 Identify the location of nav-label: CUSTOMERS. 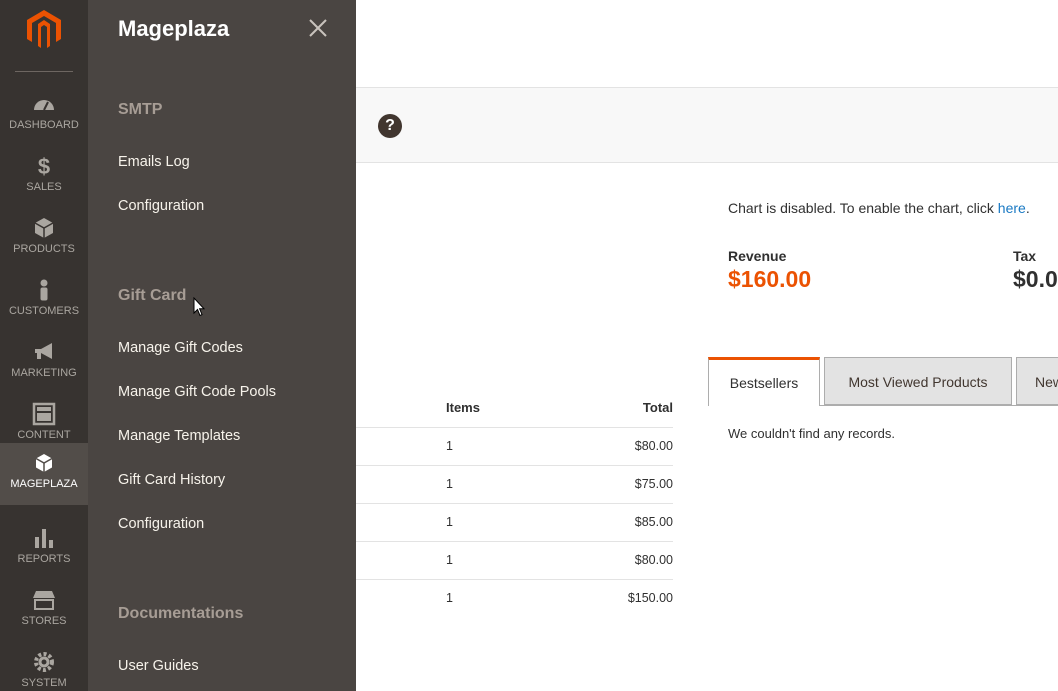
(44, 311).